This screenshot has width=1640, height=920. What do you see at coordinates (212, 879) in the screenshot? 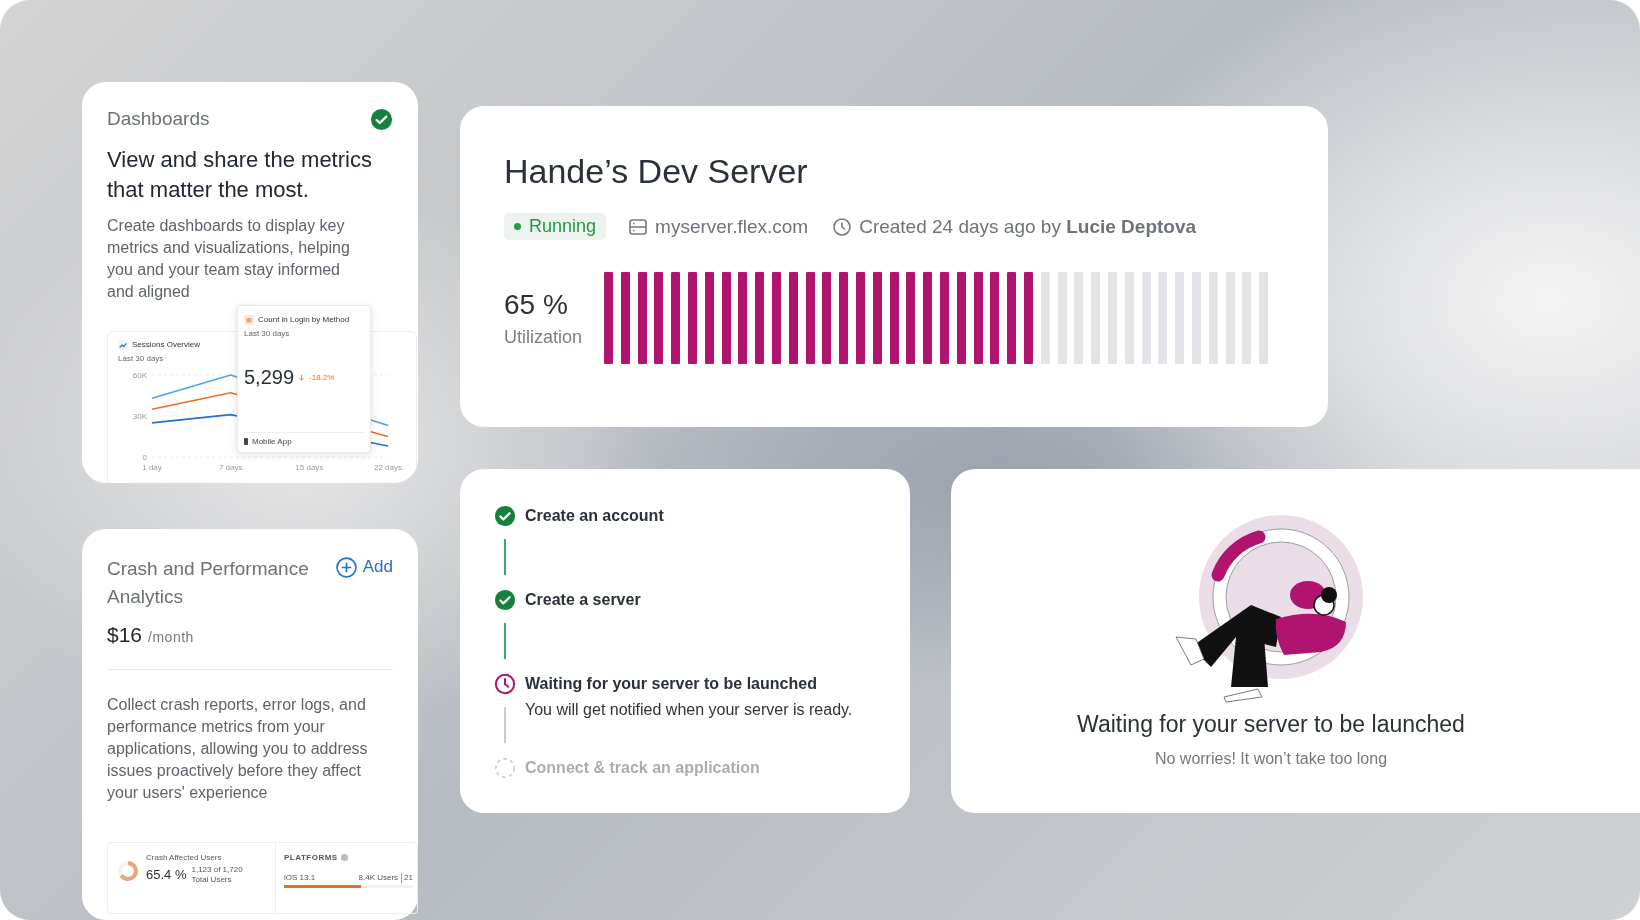
I see `stat-detail: Total Users` at bounding box center [212, 879].